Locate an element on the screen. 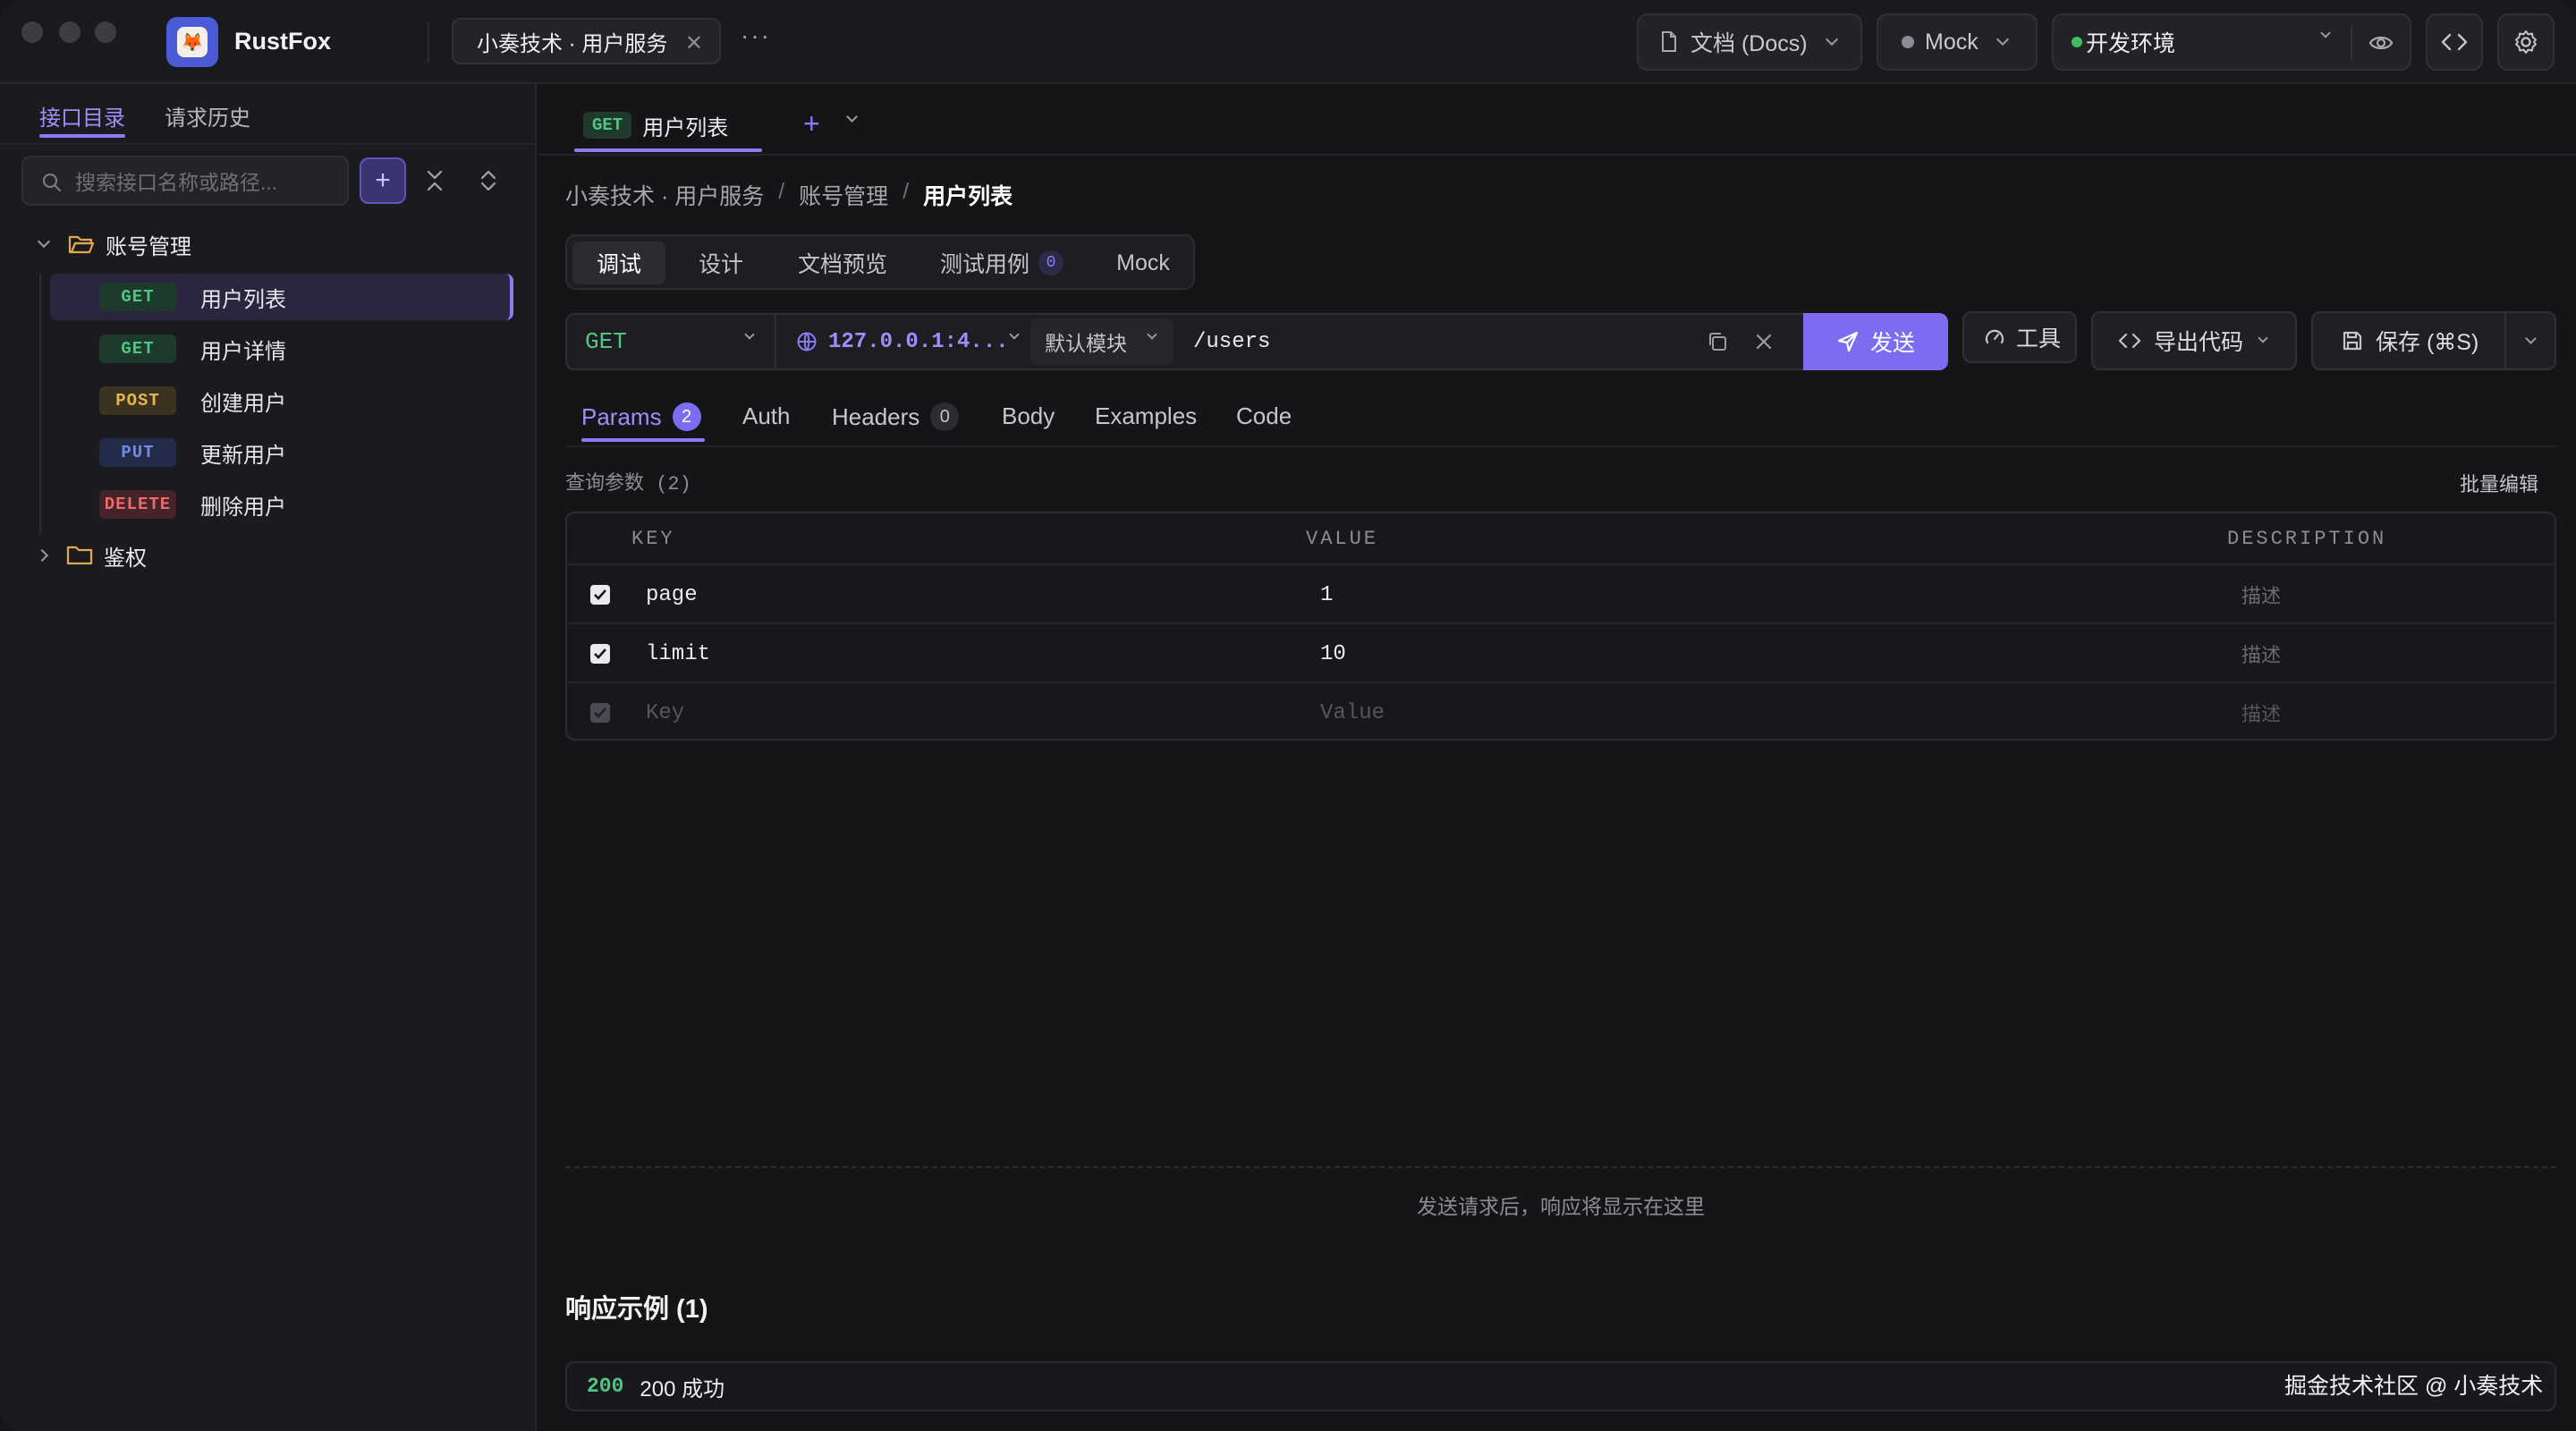 This screenshot has width=2576, height=1431. breadcrumb-folder: 账号管理 is located at coordinates (843, 195).